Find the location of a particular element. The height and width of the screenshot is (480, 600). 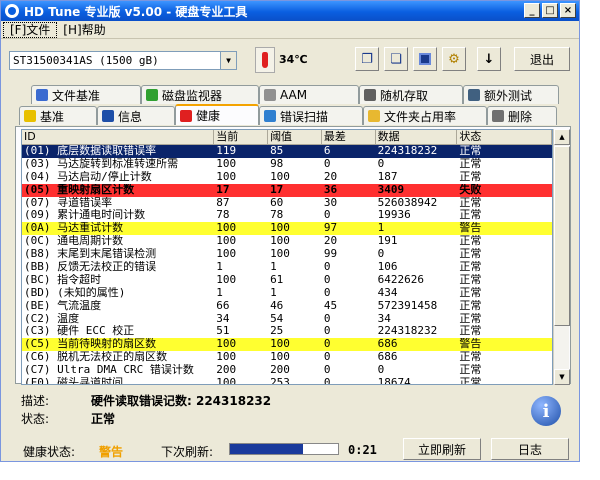

col-header-id: ID is located at coordinates (118, 137).